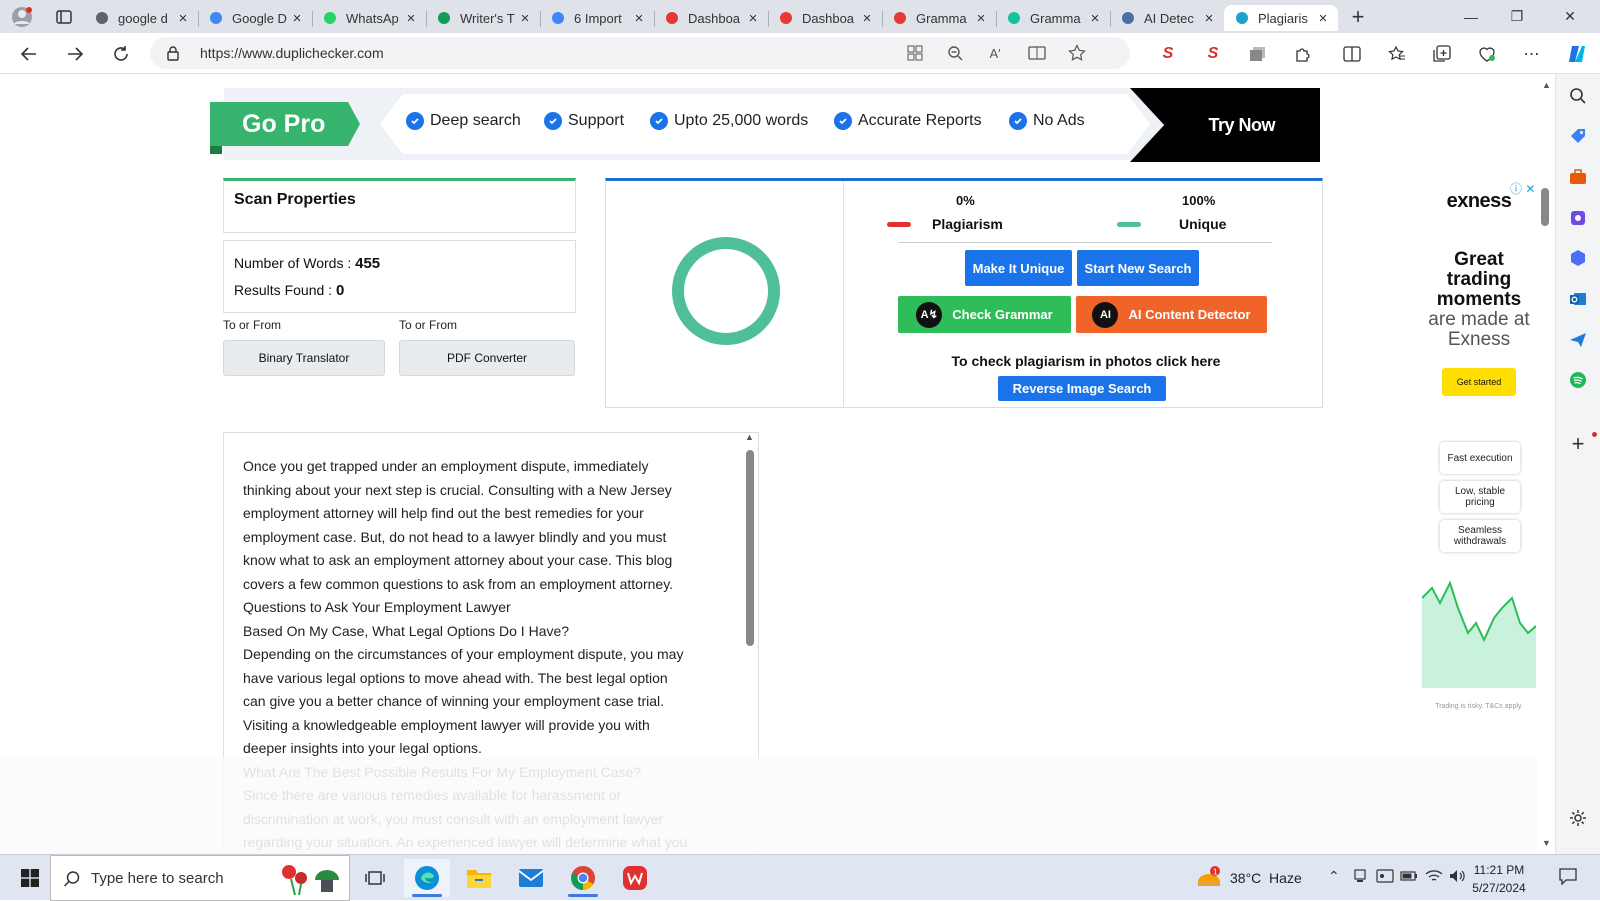  Describe the element at coordinates (1578, 96) in the screenshot. I see `sidebar-search-icon` at that location.